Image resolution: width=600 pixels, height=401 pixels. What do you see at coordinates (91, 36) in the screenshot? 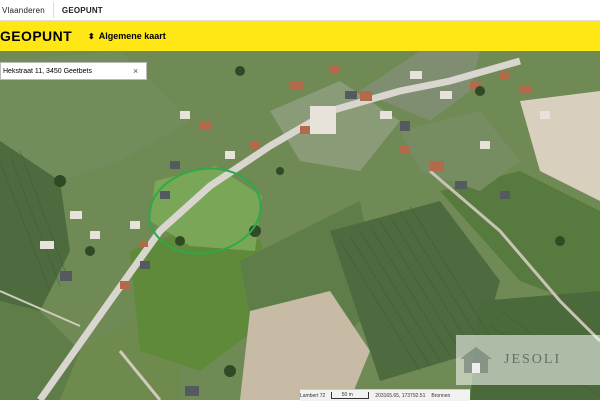
I see `up-down-chevron-icon: ⬍` at bounding box center [91, 36].